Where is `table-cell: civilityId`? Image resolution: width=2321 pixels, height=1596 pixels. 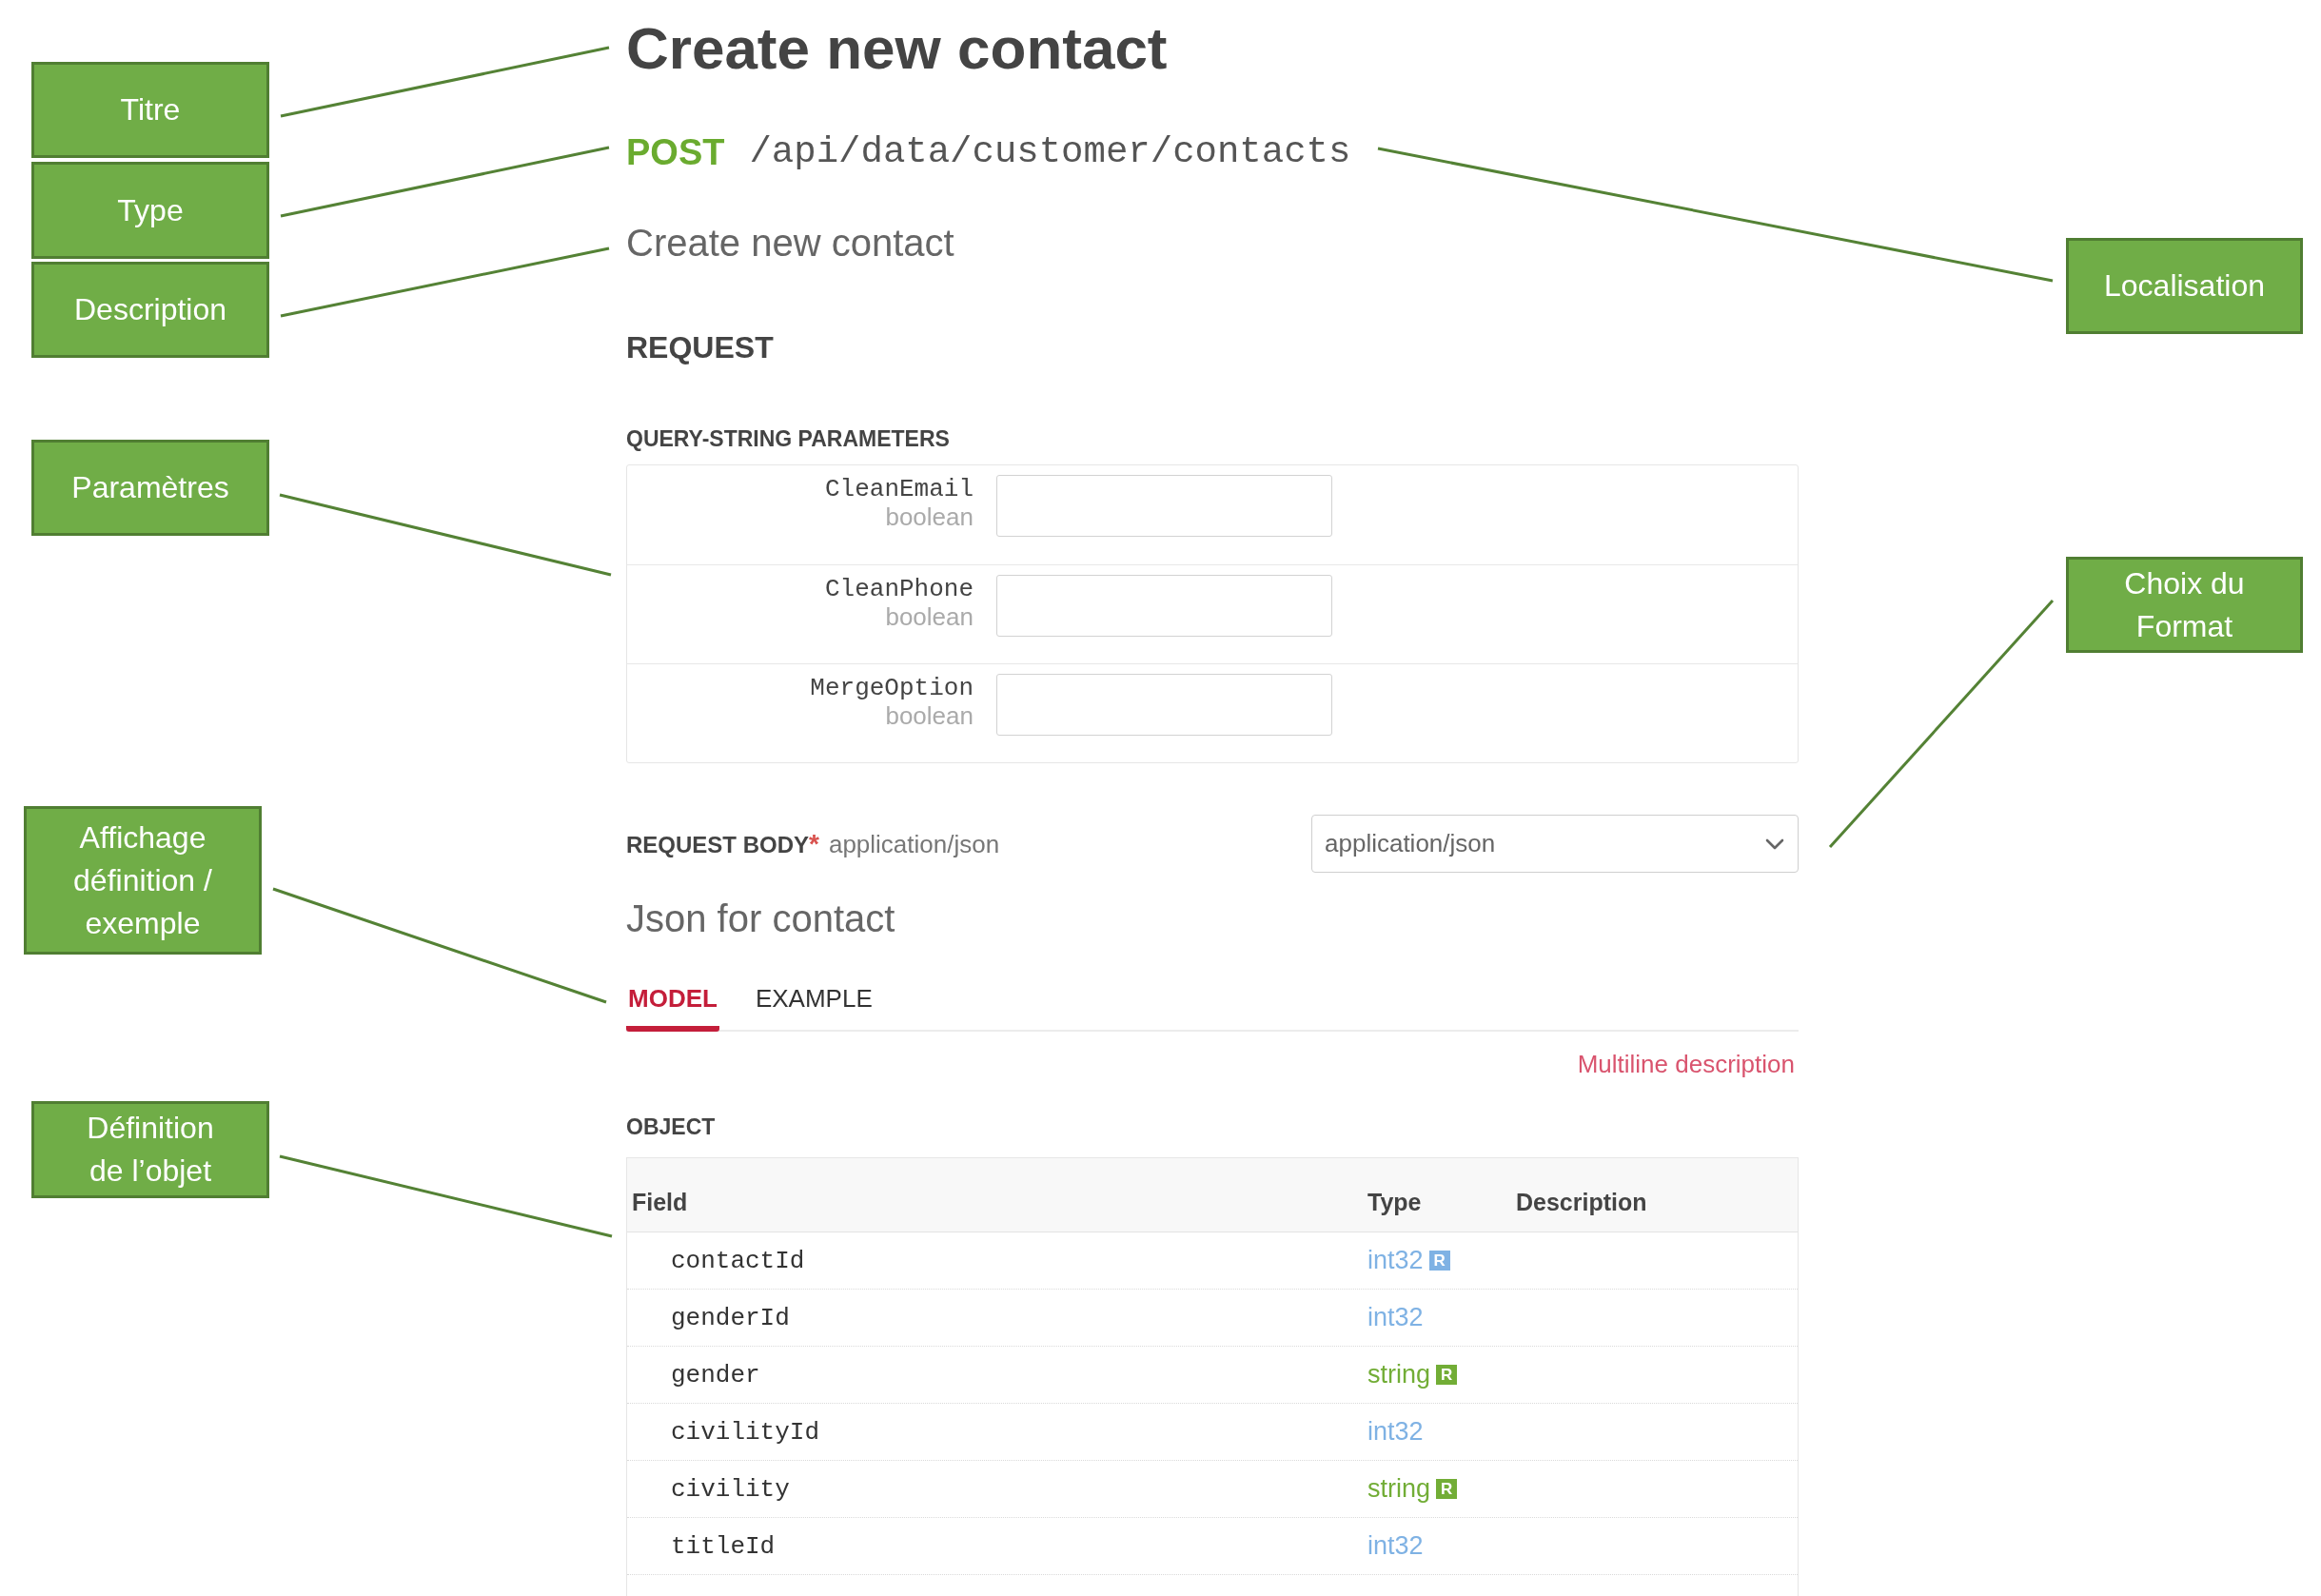 table-cell: civilityId is located at coordinates (745, 1432).